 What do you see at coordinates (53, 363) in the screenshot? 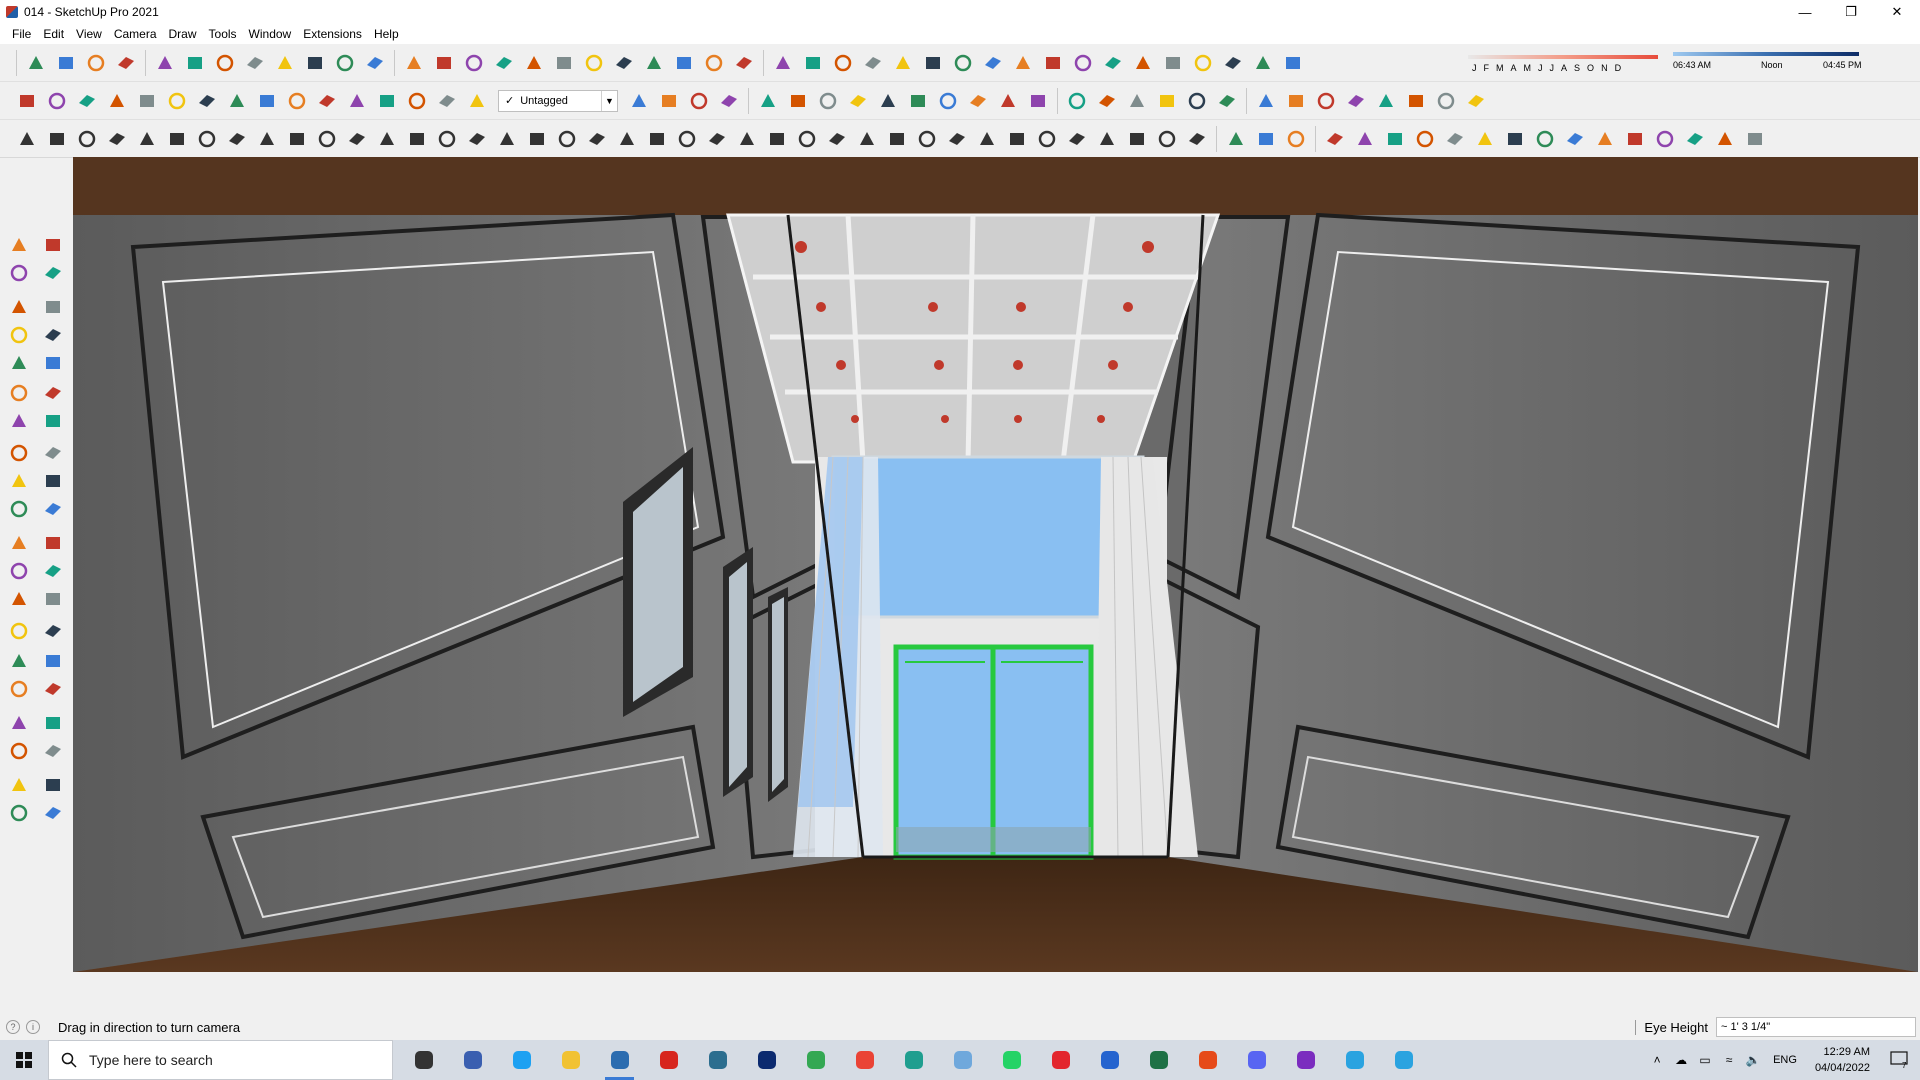
I see `polygon-icon` at bounding box center [53, 363].